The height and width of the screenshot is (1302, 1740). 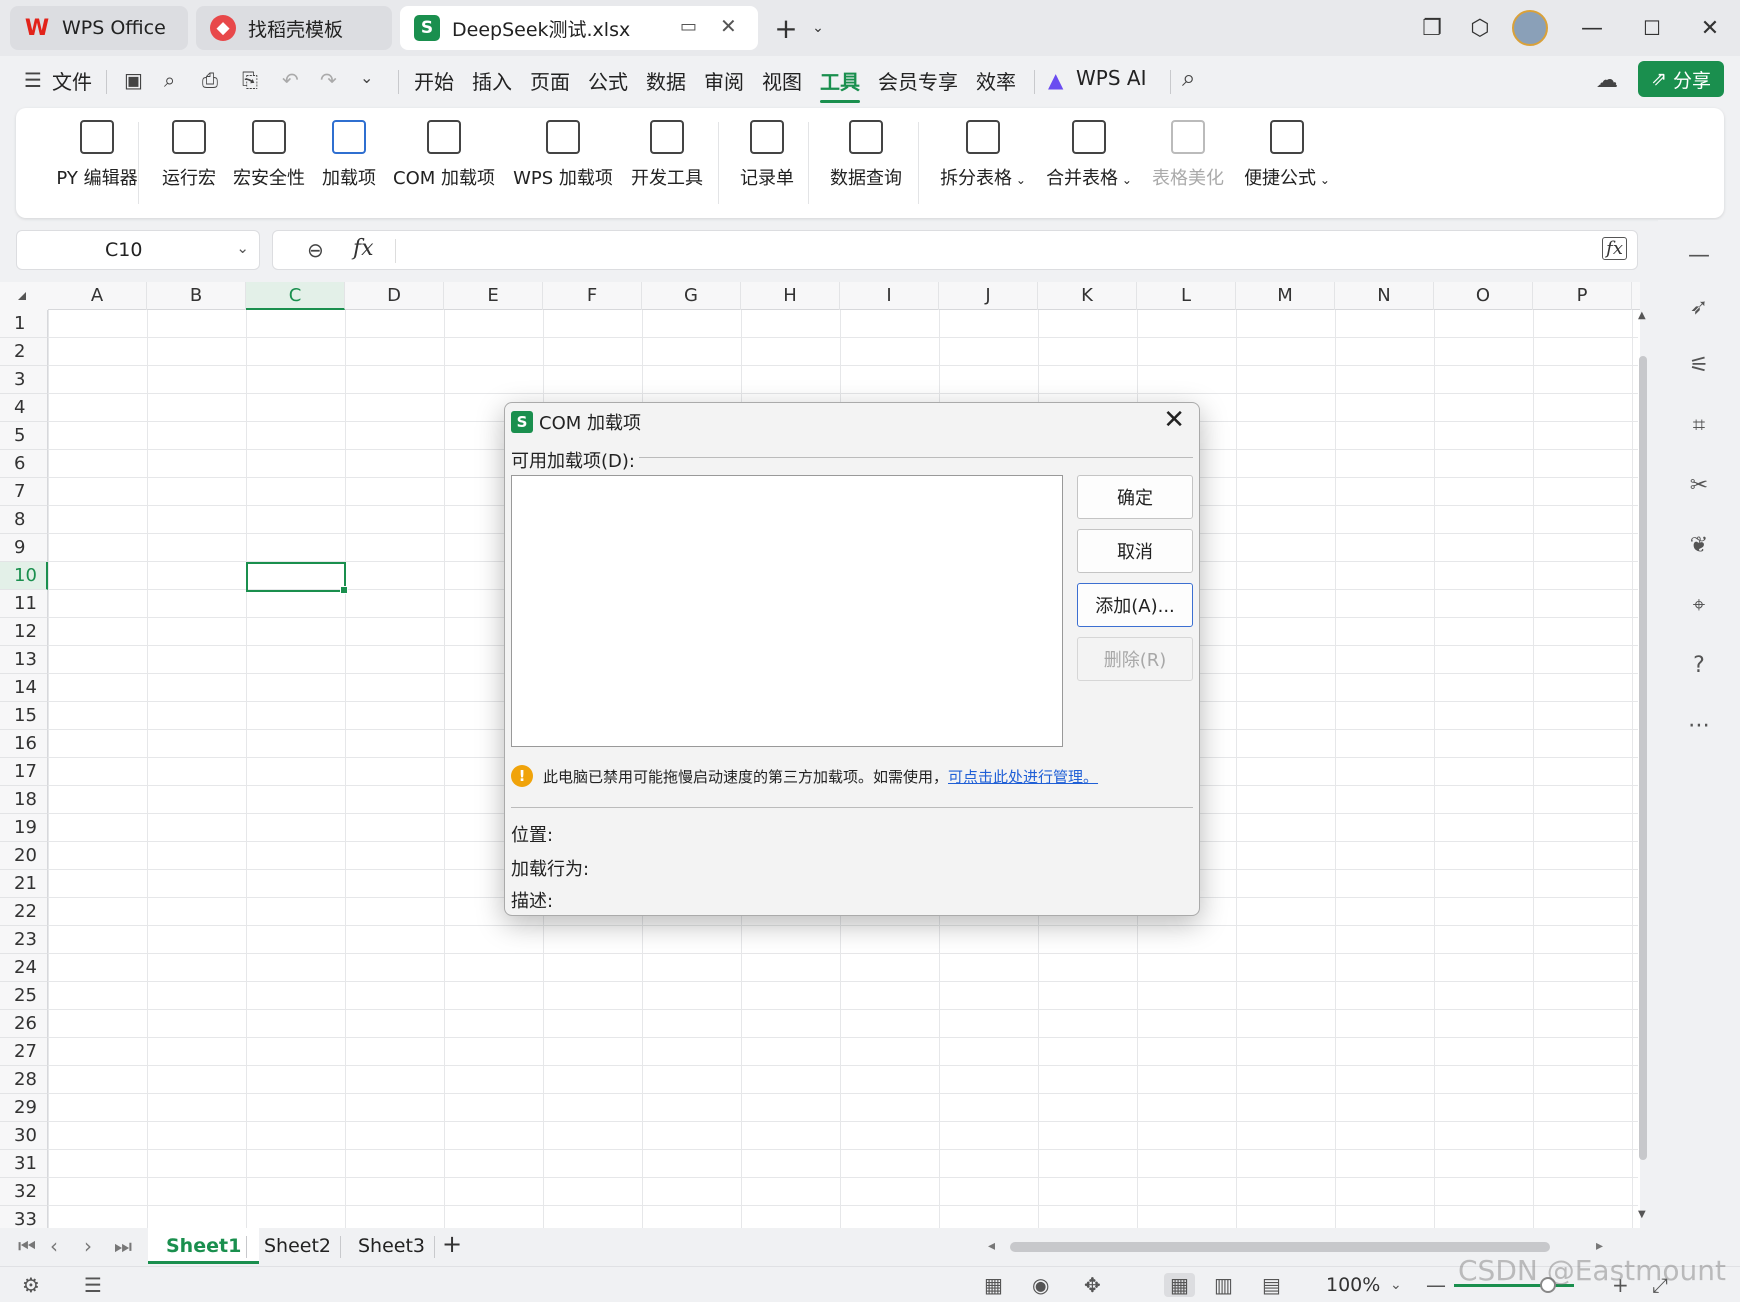 I want to click on eye-icon: ◉, so click(x=1040, y=1285).